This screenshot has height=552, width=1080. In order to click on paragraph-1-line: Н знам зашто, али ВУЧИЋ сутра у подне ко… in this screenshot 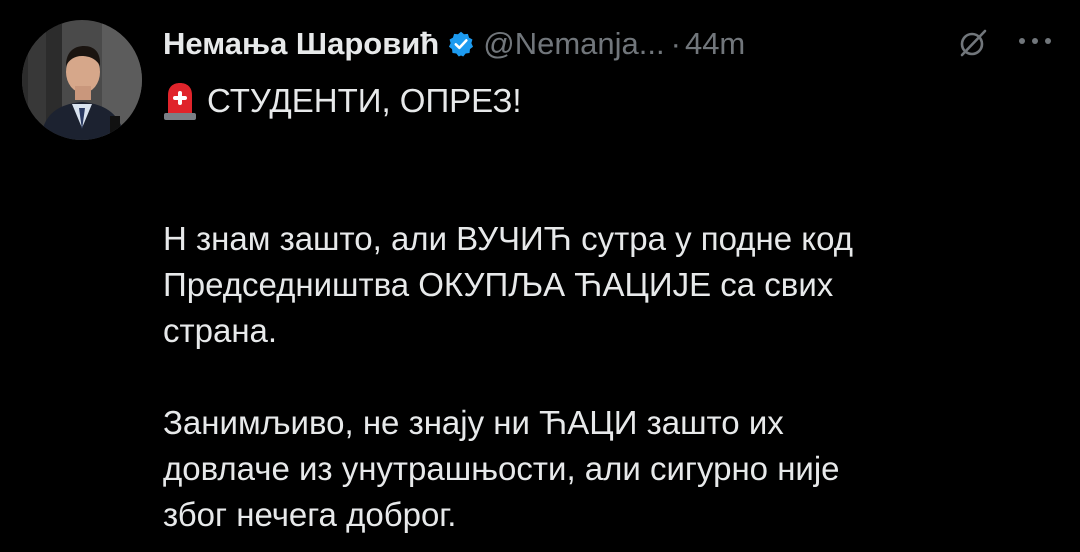, I will do `click(508, 238)`.